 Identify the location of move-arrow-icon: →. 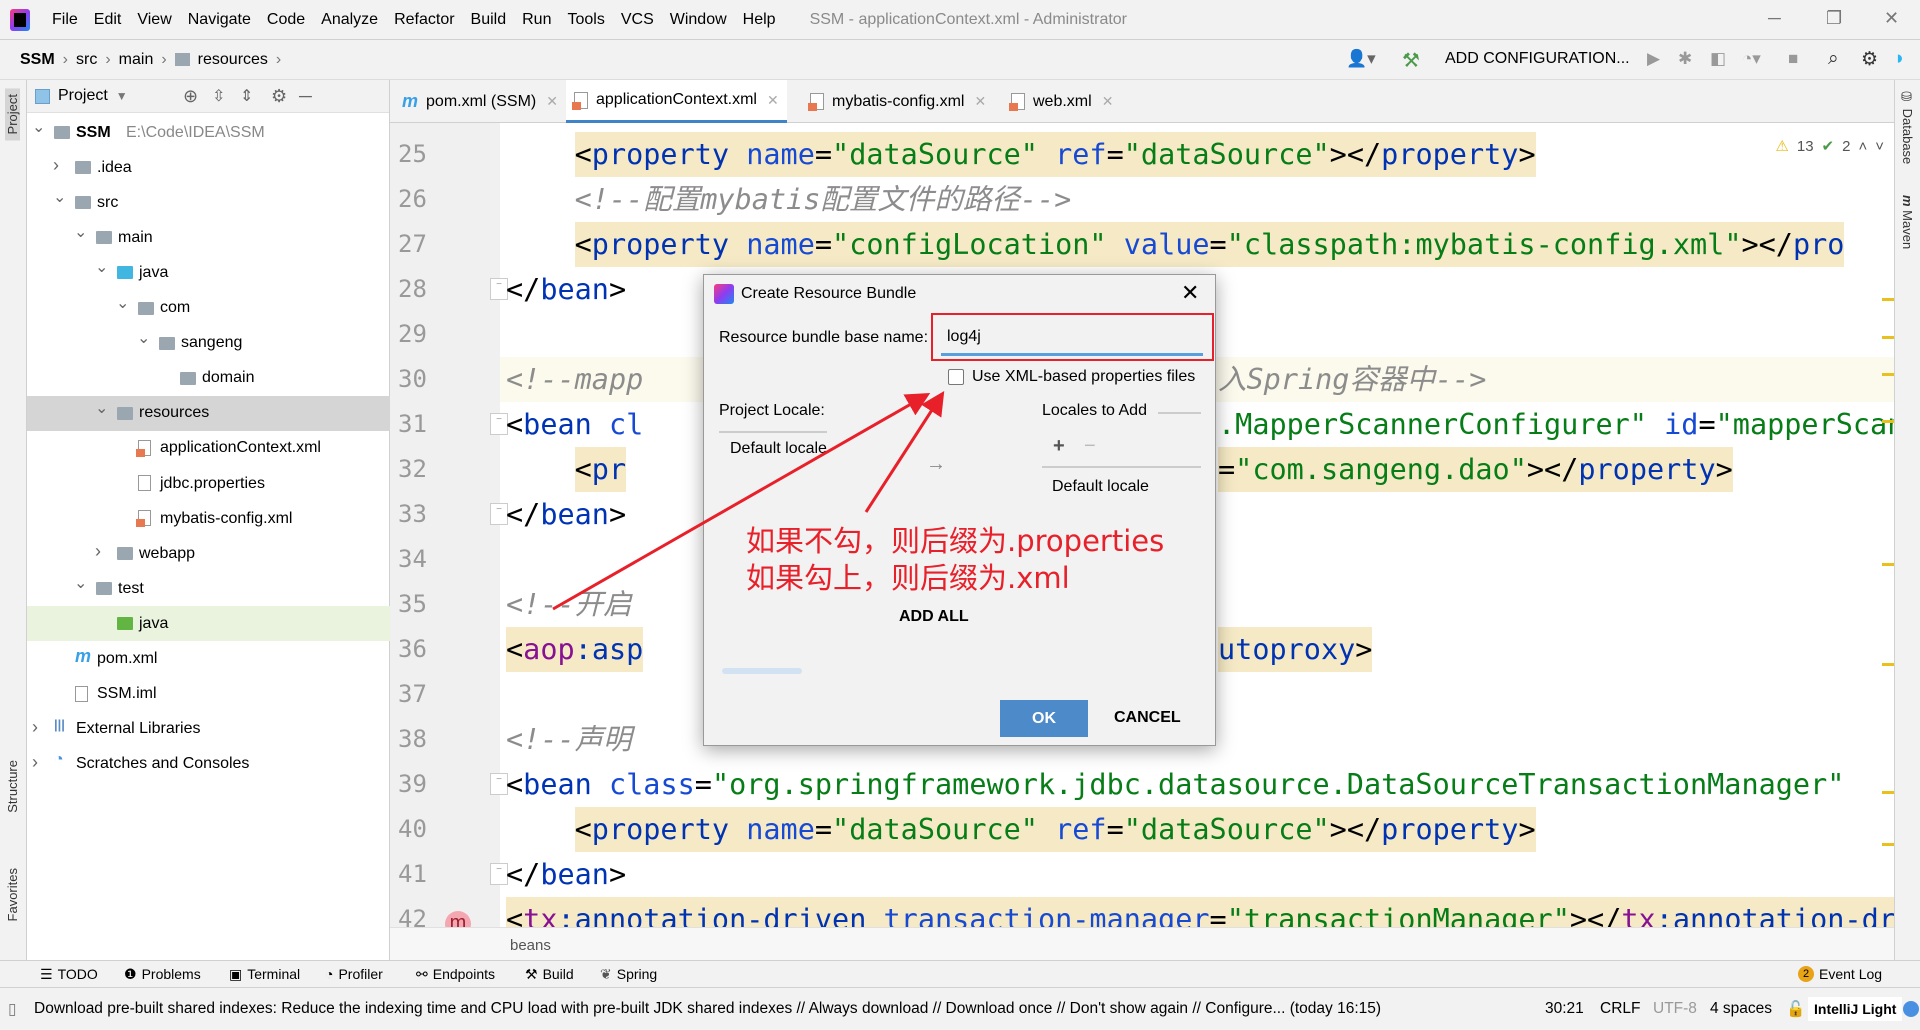
(936, 464).